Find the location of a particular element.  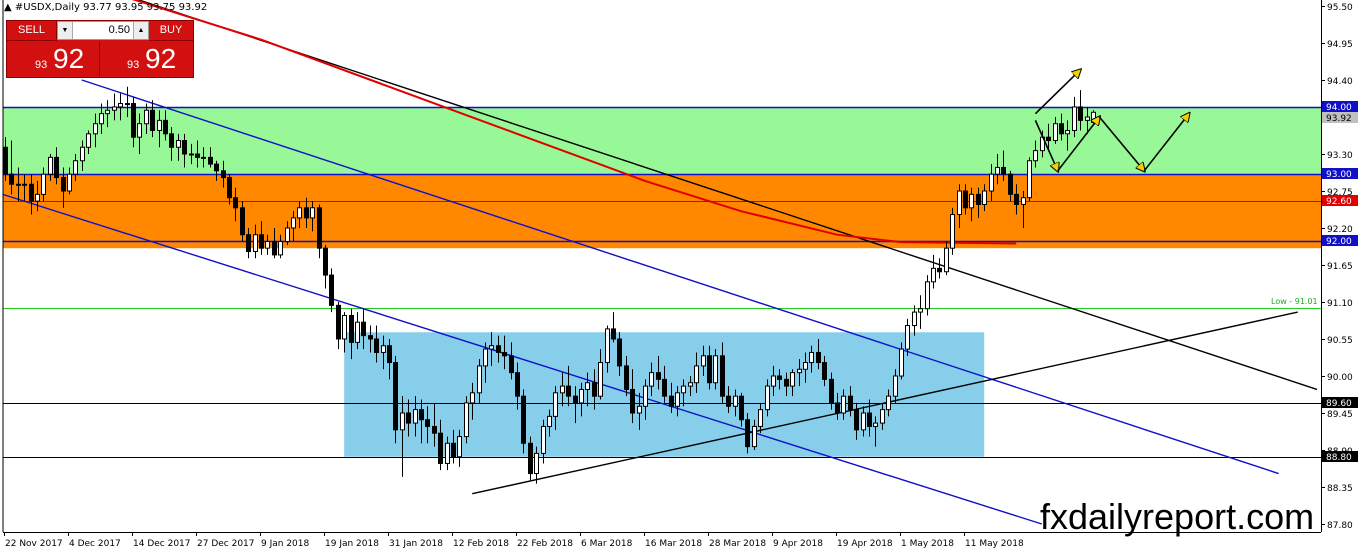

candle is located at coordinates (530, 458).